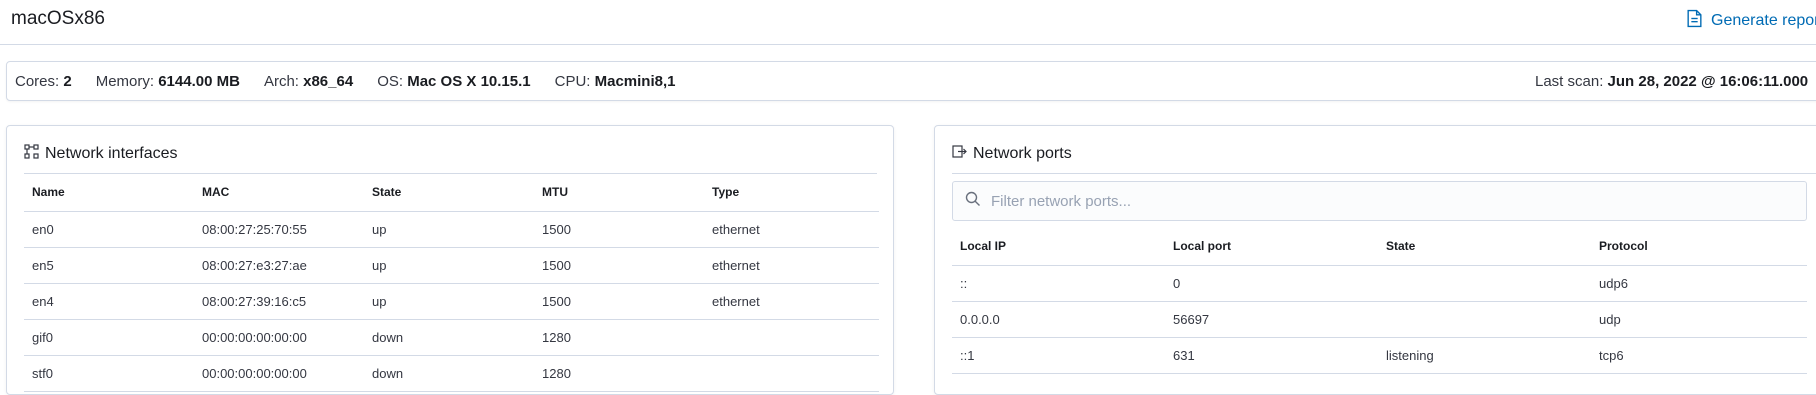 This screenshot has width=1816, height=395. Describe the element at coordinates (43, 81) in the screenshot. I see `cores-info: Cores: 2` at that location.